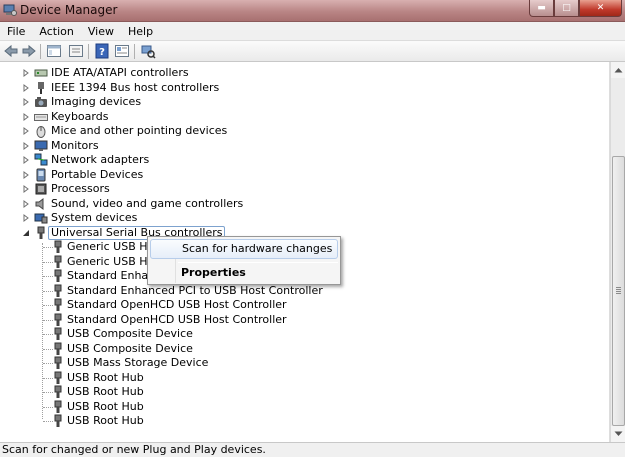 The height and width of the screenshot is (457, 625). Describe the element at coordinates (300, 160) in the screenshot. I see `tree-item-network: Network adapters` at that location.